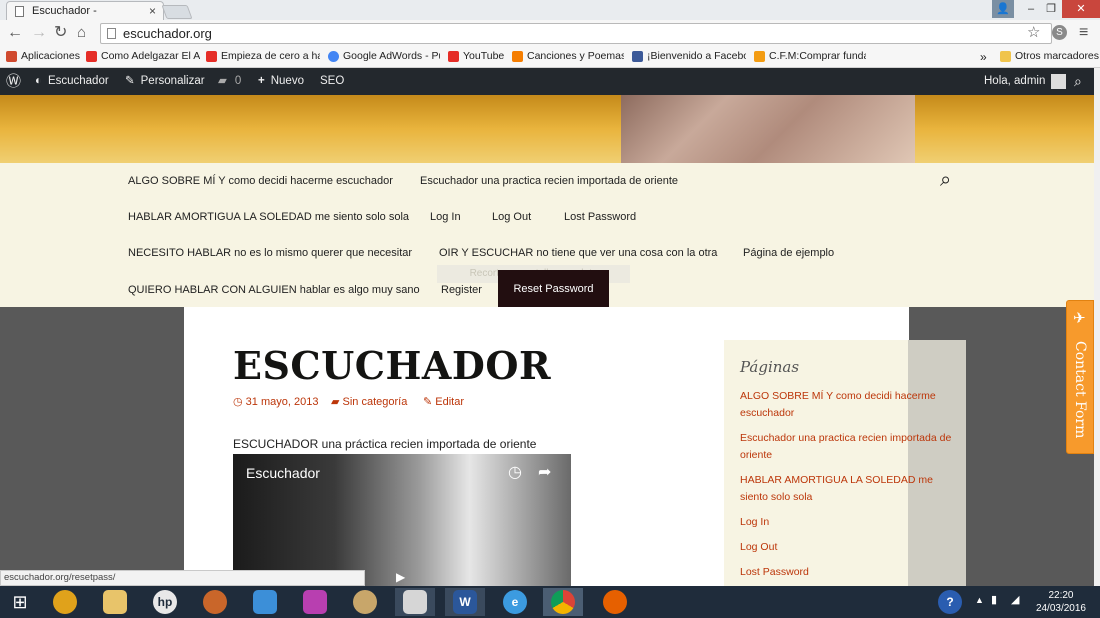 This screenshot has height=618, width=1100. I want to click on post-category: ▰ Sin categoría, so click(369, 401).